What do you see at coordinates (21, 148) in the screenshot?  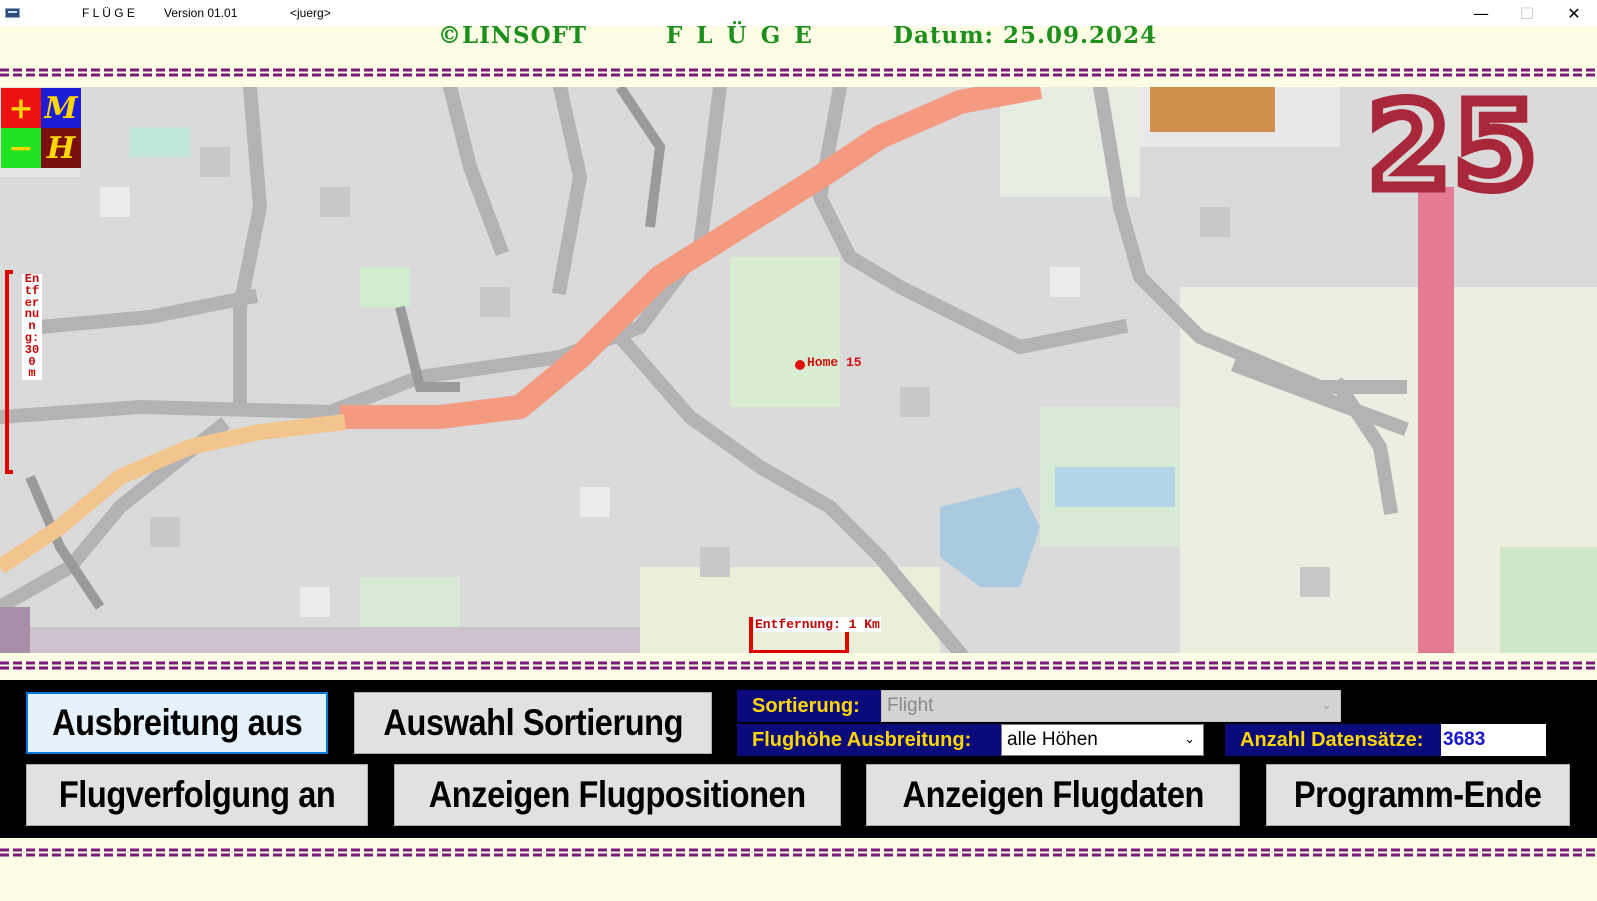 I see `zoom-out-button: −` at bounding box center [21, 148].